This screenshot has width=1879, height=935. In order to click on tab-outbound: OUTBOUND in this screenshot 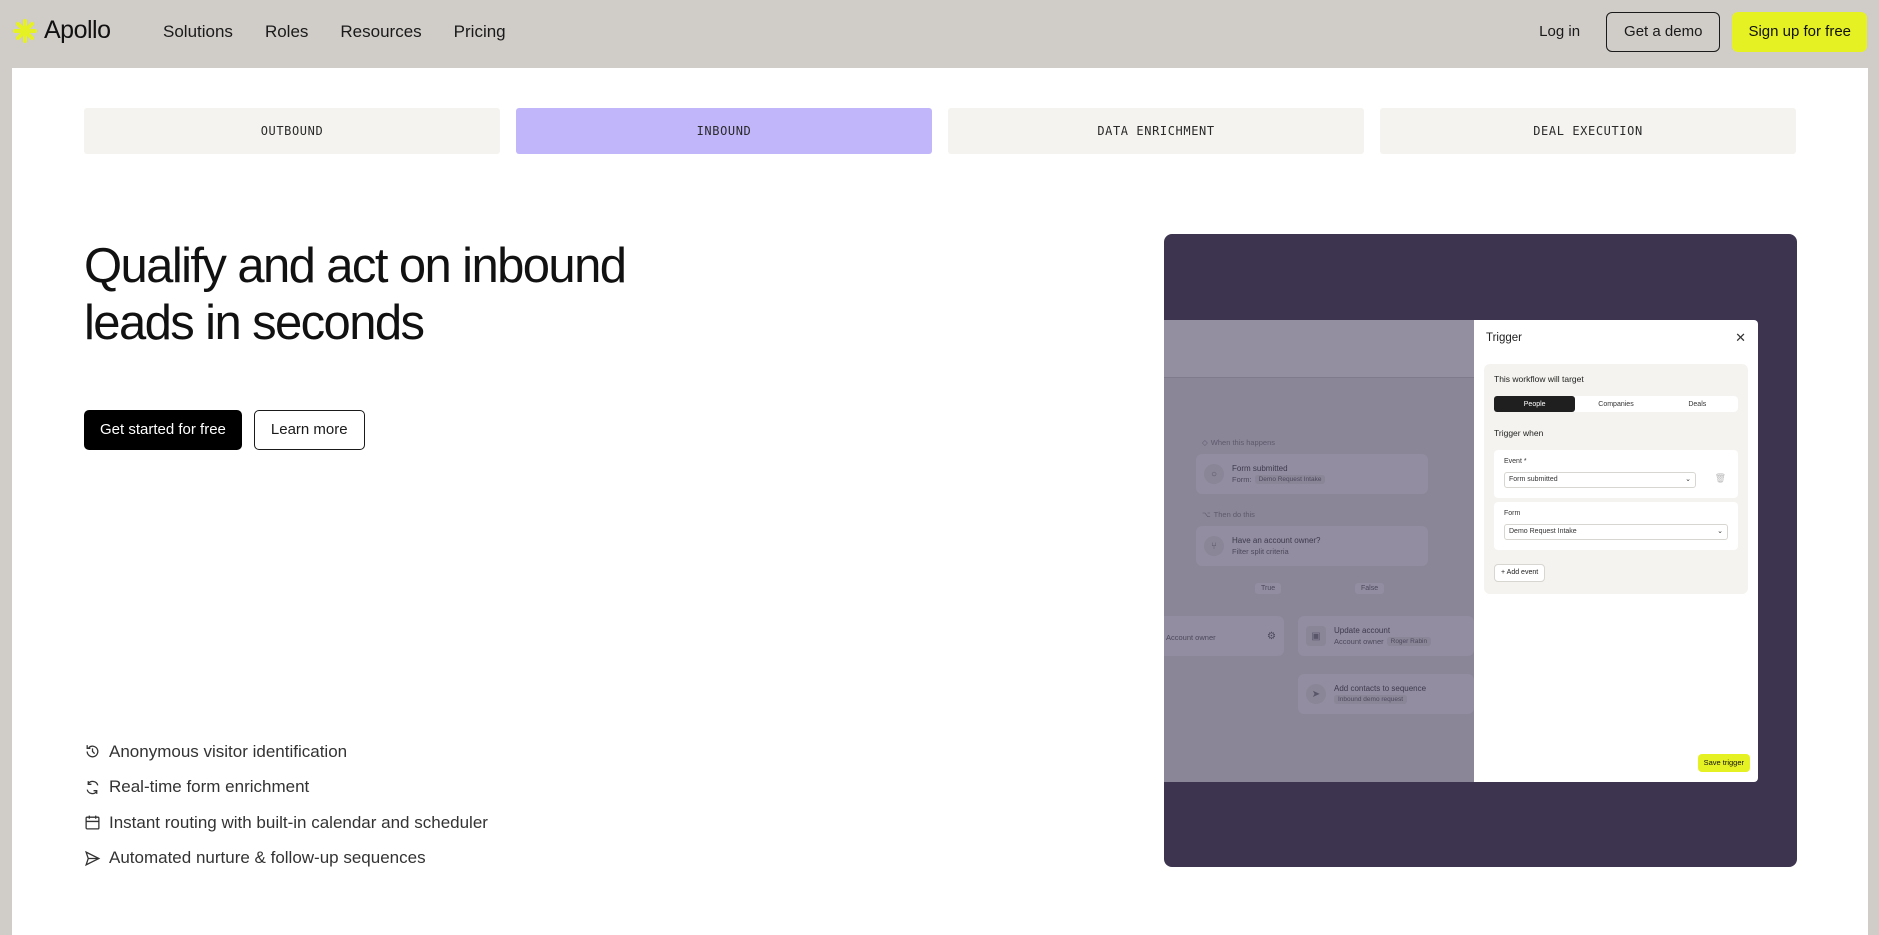, I will do `click(292, 131)`.